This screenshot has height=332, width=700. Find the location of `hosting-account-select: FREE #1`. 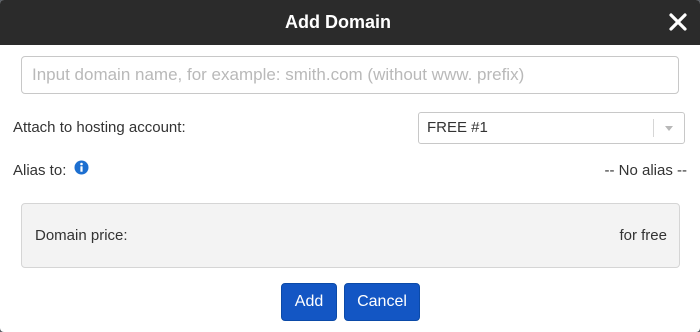

hosting-account-select: FREE #1 is located at coordinates (551, 128).